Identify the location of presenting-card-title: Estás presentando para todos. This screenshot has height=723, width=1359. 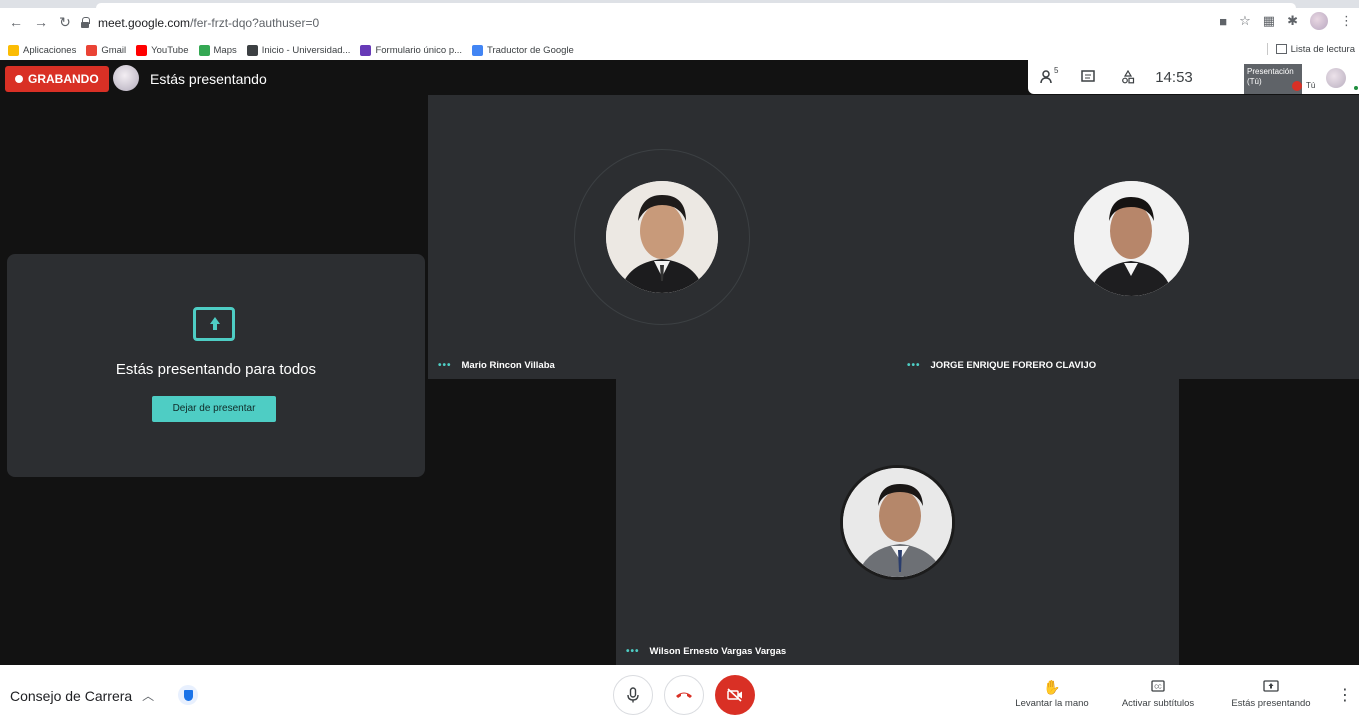
(216, 369).